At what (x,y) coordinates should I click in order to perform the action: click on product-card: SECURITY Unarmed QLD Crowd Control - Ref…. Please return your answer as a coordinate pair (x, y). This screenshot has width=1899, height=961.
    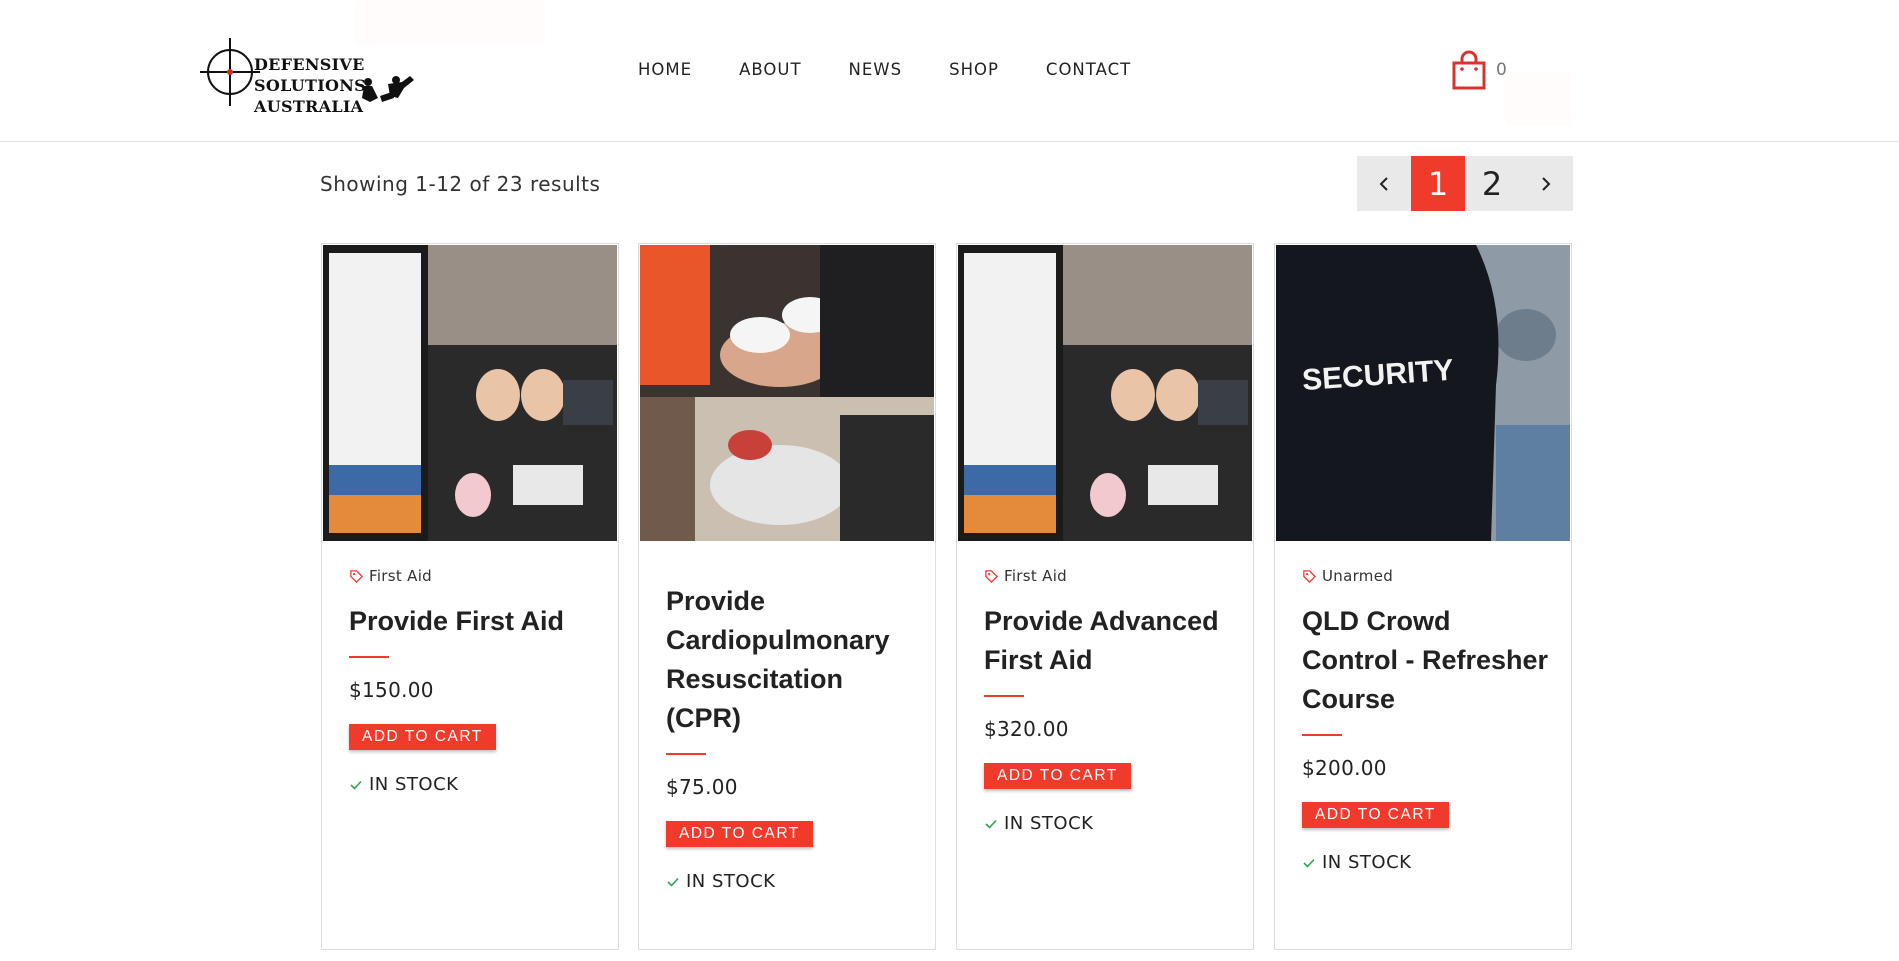
    Looking at the image, I should click on (1423, 596).